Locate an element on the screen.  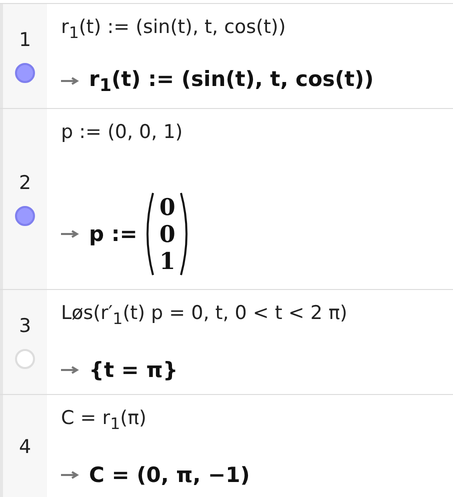
row-number: 3 is located at coordinates (25, 326).